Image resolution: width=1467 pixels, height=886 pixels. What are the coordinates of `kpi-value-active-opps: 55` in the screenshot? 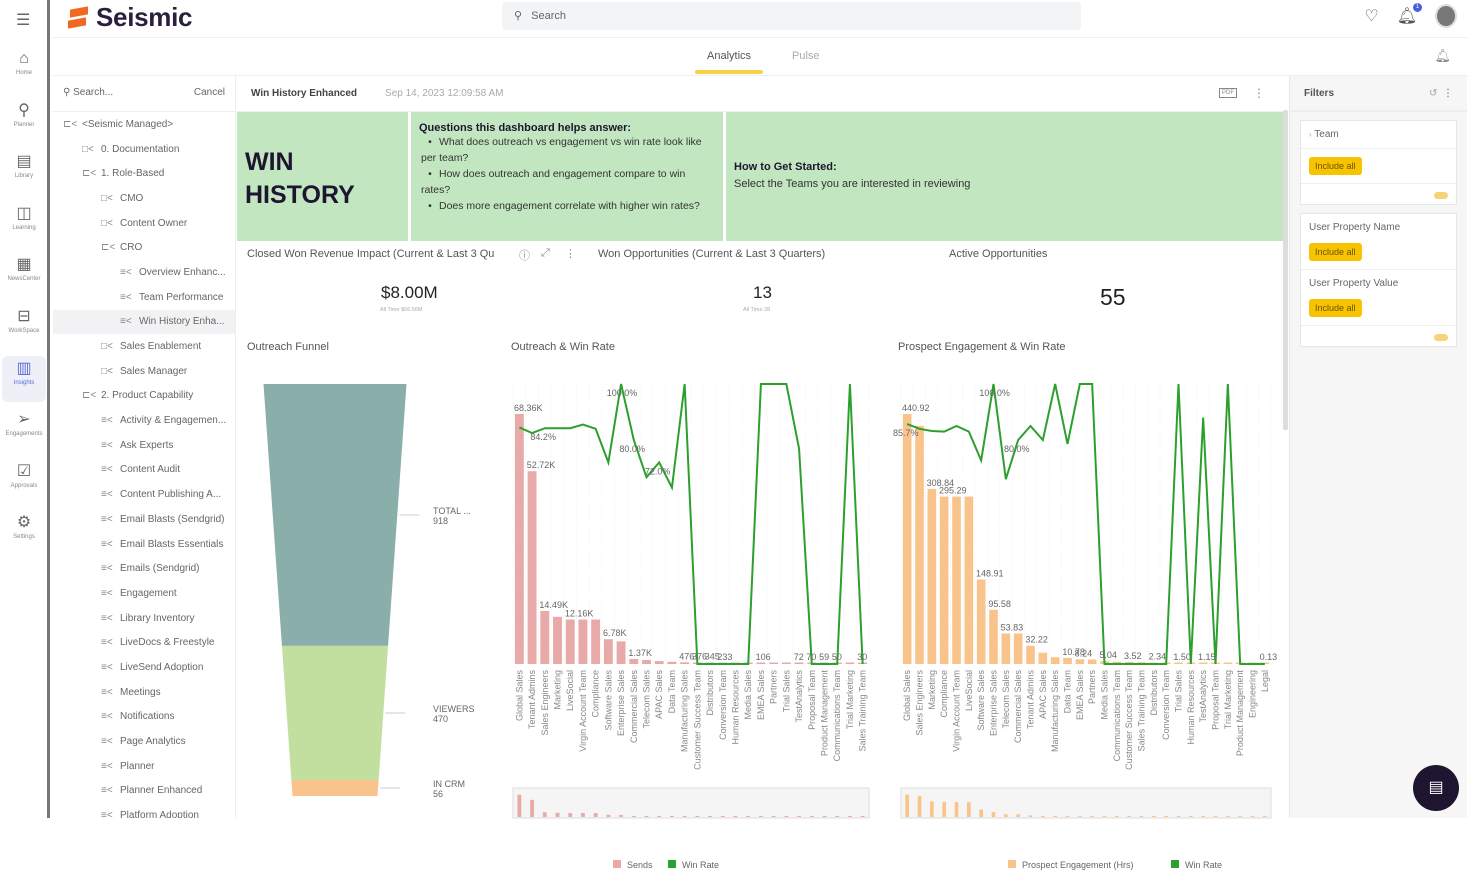 It's located at (1113, 297).